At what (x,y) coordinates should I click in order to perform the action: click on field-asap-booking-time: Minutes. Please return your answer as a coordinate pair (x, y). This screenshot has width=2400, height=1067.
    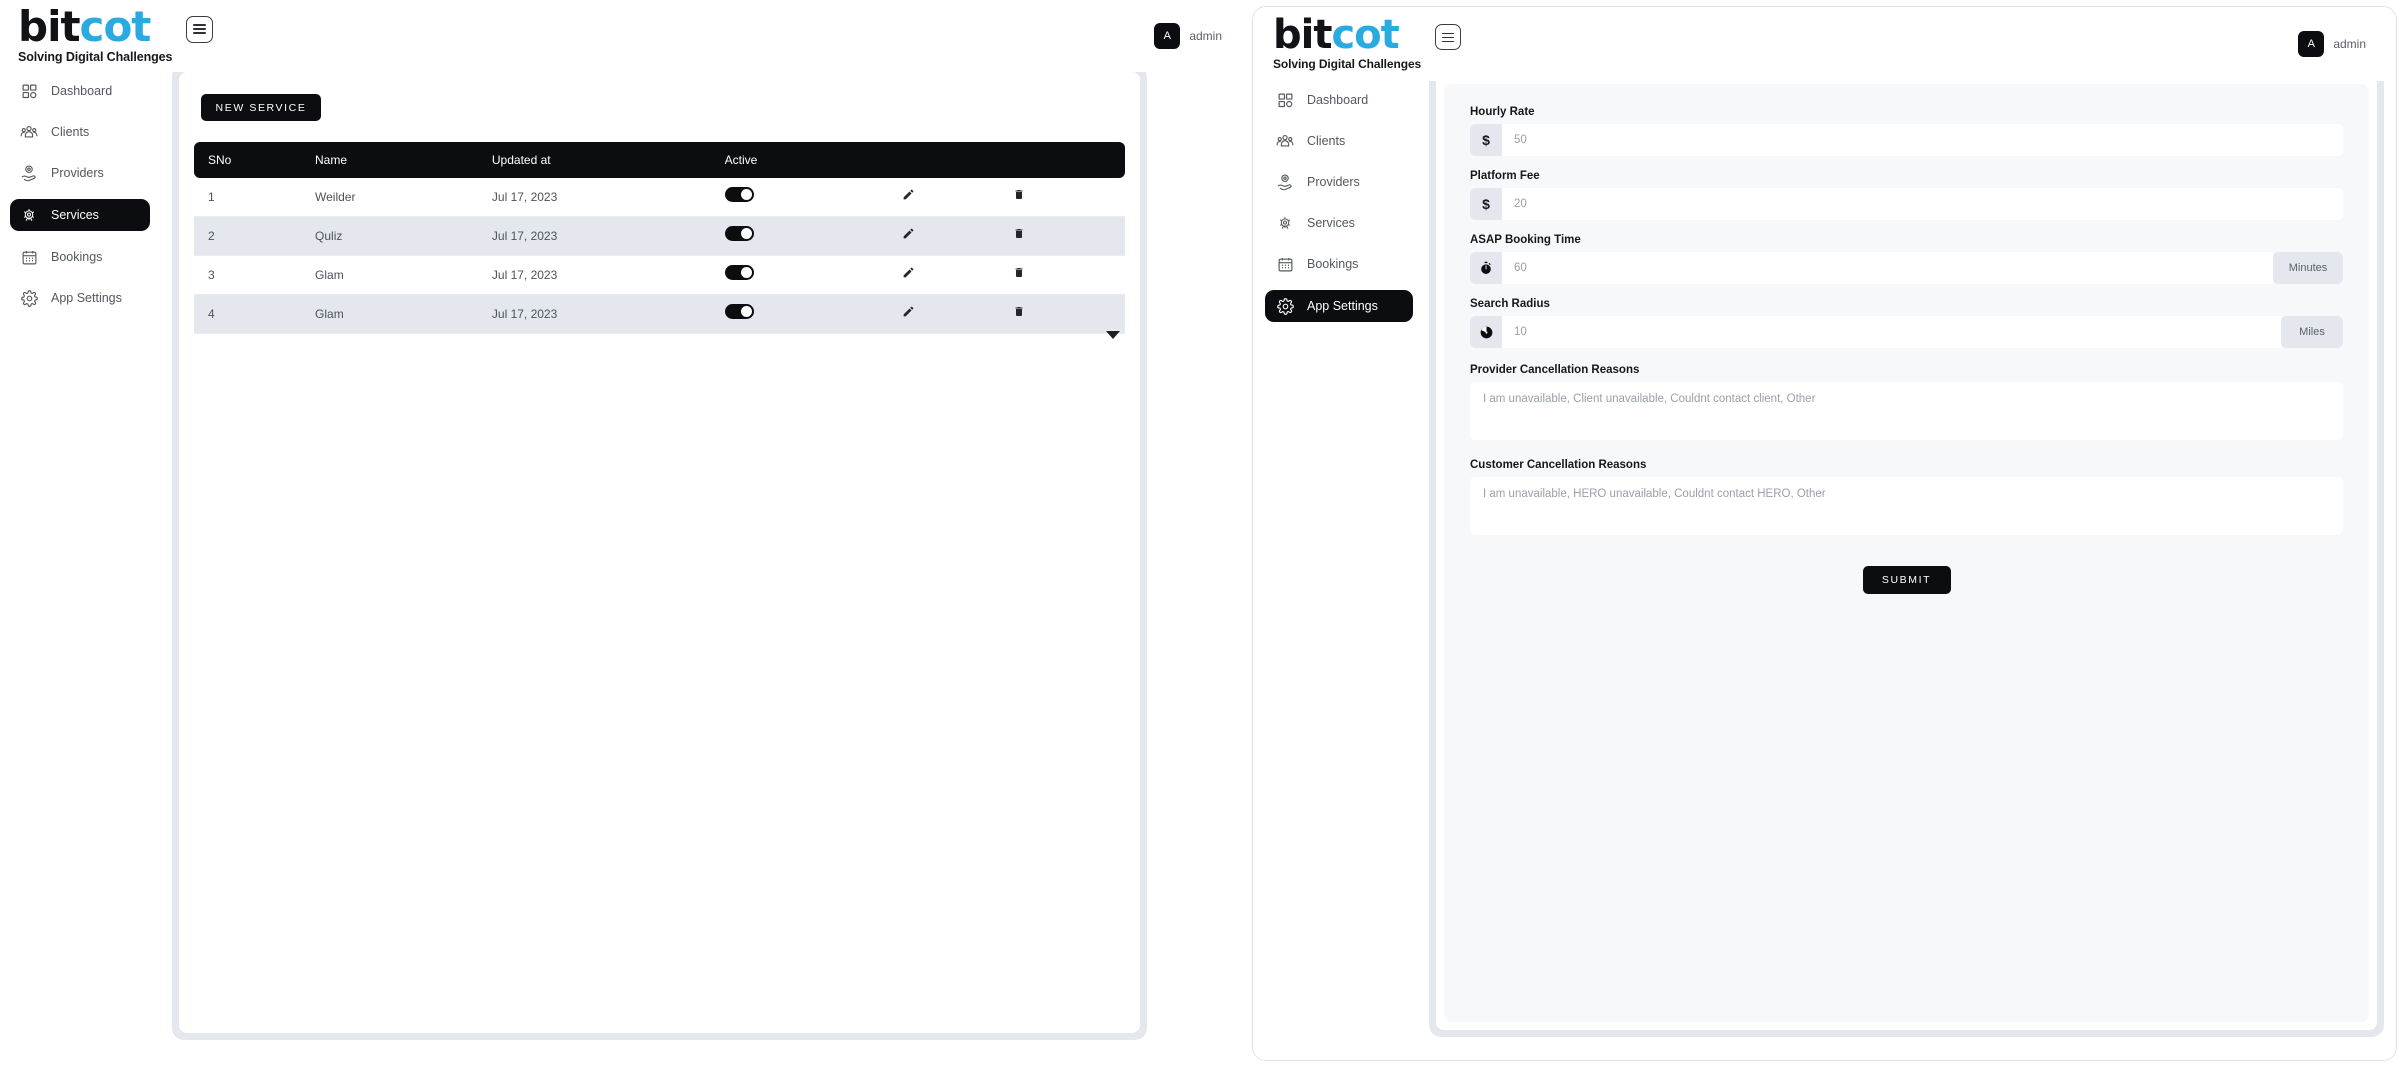
    Looking at the image, I should click on (1906, 268).